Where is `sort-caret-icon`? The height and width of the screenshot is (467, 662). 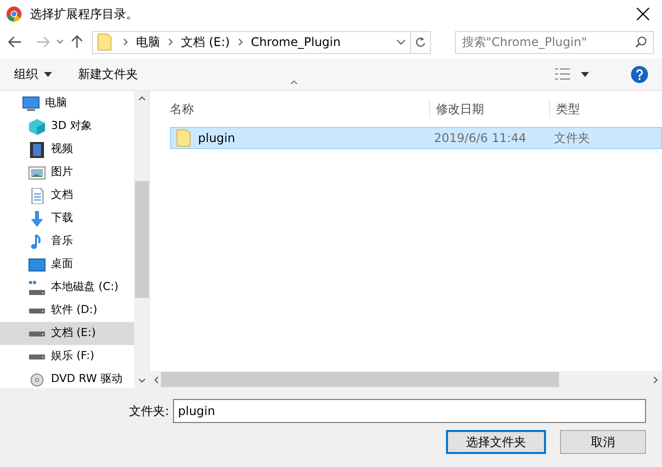
sort-caret-icon is located at coordinates (294, 82).